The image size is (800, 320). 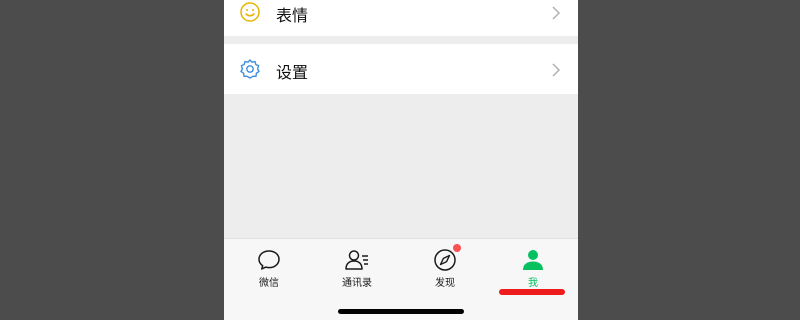 I want to click on home-indicator, so click(x=401, y=311).